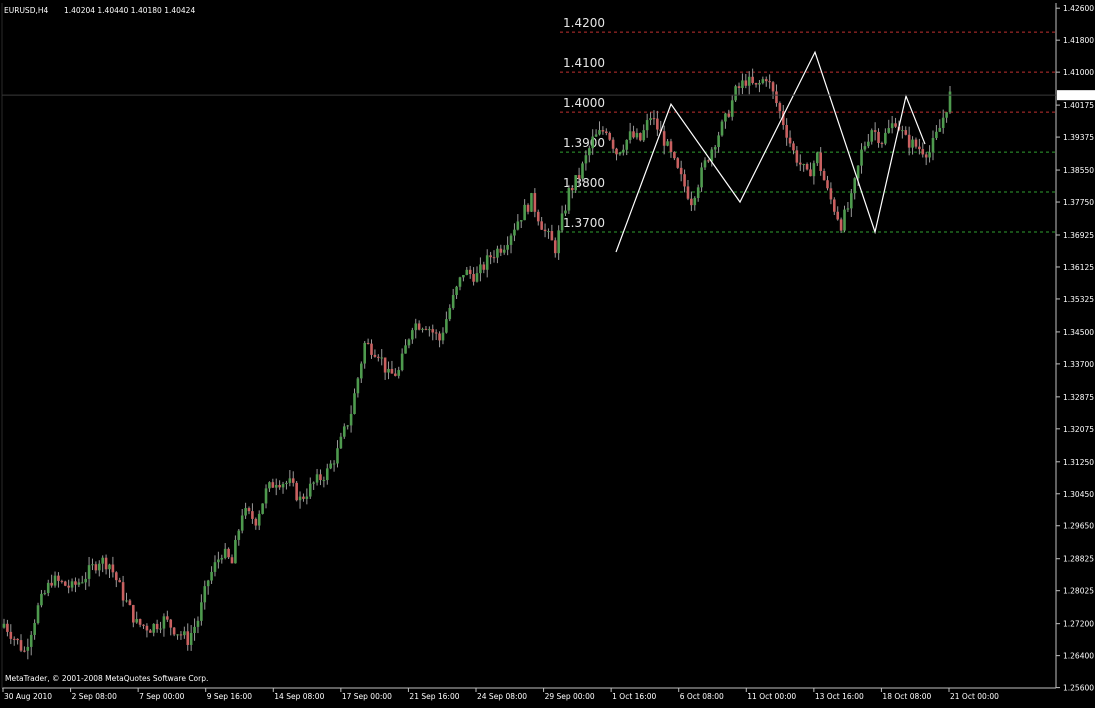  I want to click on price-tick-label: 1.28825, so click(1078, 559).